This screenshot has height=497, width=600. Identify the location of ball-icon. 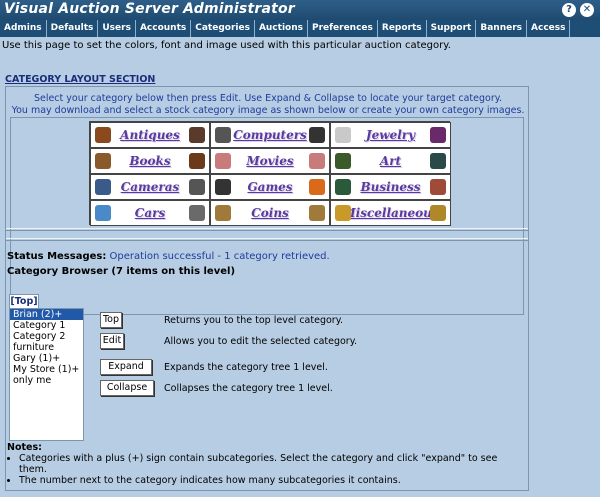
(317, 187).